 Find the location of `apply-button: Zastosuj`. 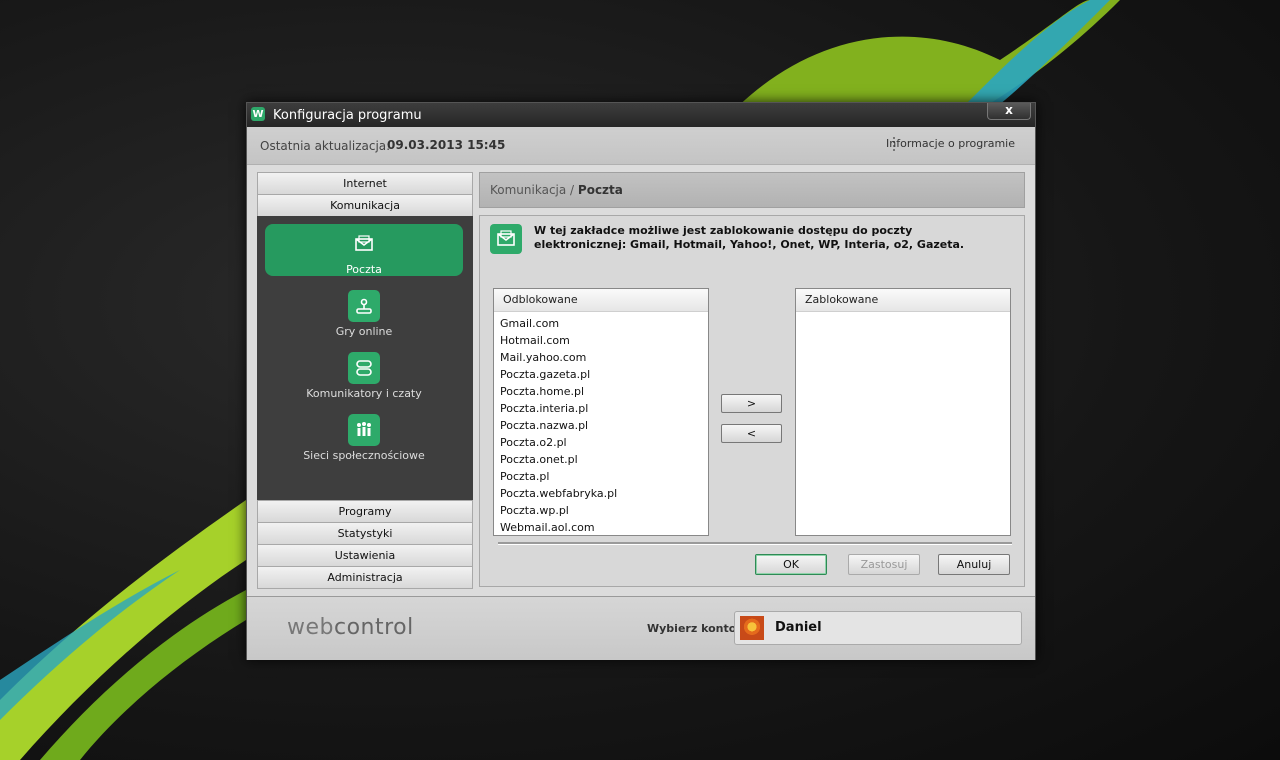

apply-button: Zastosuj is located at coordinates (884, 564).